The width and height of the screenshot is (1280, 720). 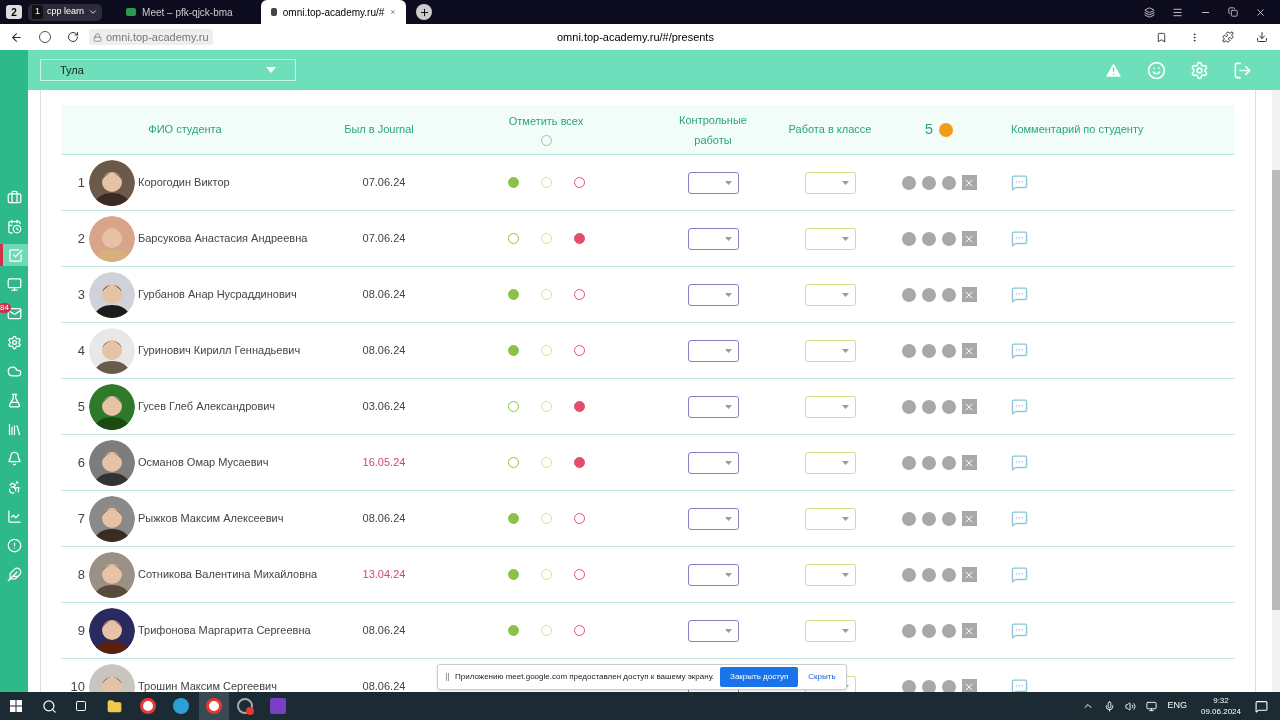 What do you see at coordinates (1177, 12) in the screenshot?
I see `menu-icon` at bounding box center [1177, 12].